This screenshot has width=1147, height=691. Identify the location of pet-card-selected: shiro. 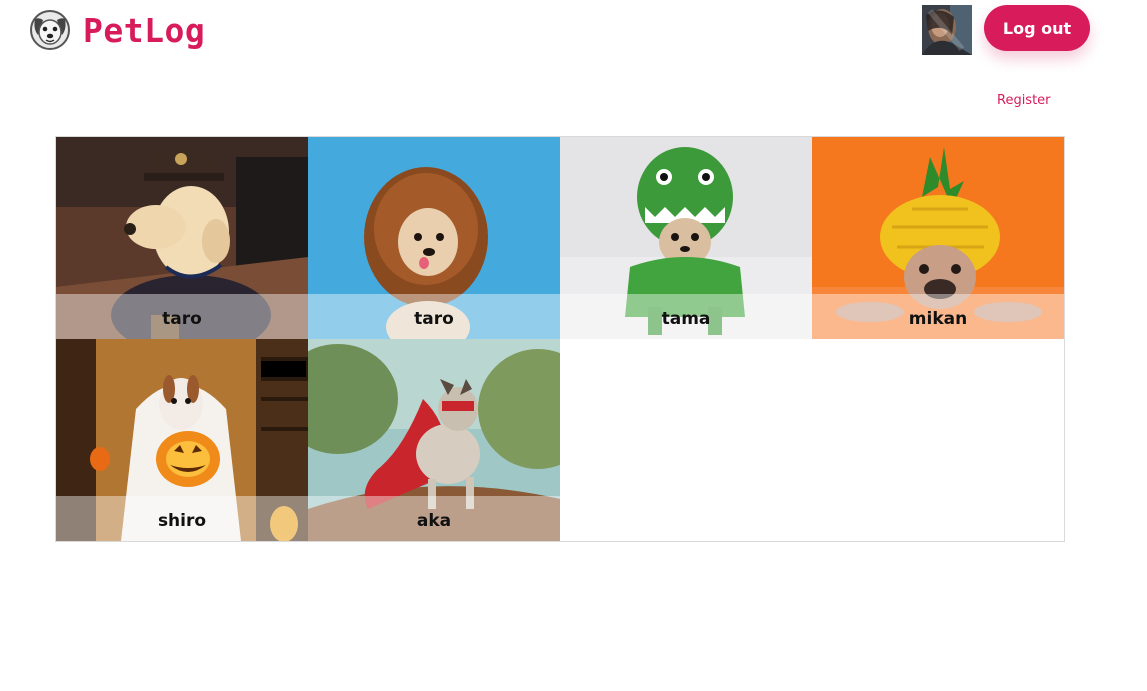
(182, 440).